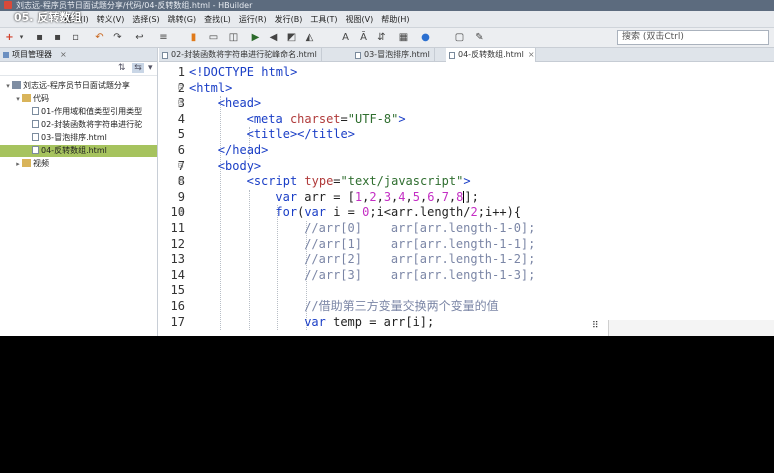 Image resolution: width=774 pixels, height=473 pixels. What do you see at coordinates (301, 135) in the screenshot?
I see `code-text: <title></title>` at bounding box center [301, 135].